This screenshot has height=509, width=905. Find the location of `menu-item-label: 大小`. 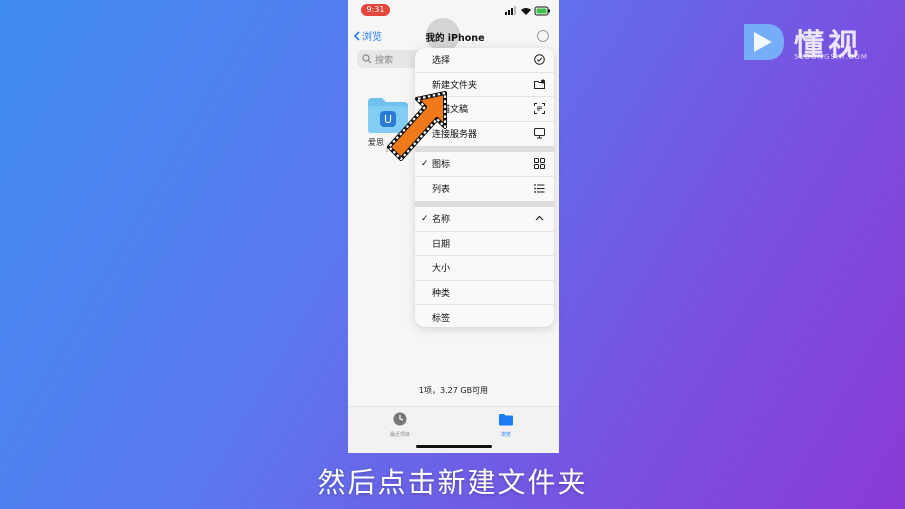

menu-item-label: 大小 is located at coordinates (441, 269).